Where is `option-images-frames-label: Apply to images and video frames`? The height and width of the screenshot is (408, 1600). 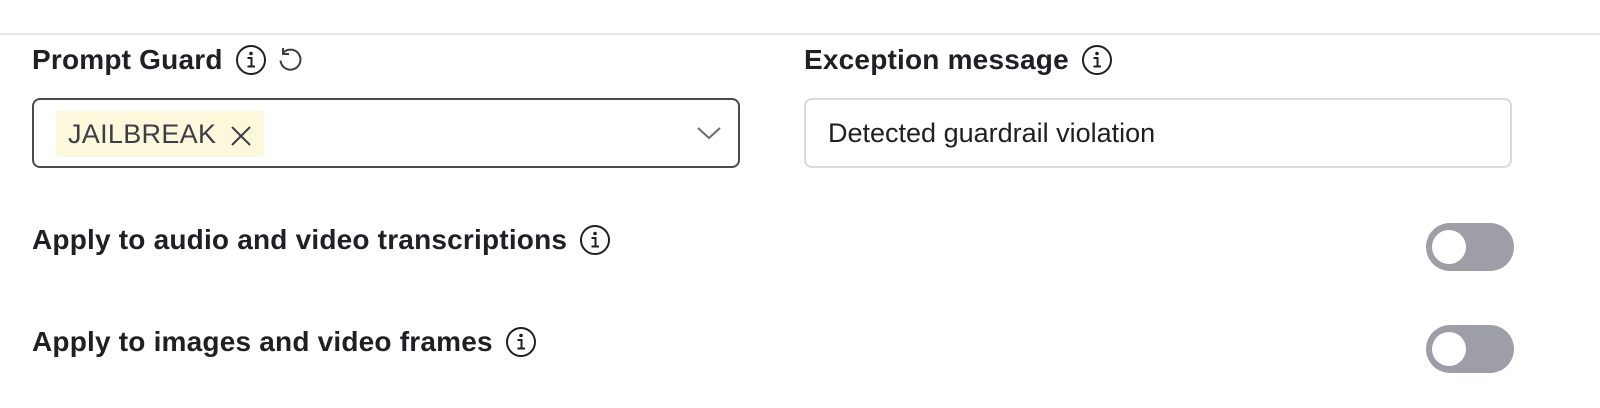 option-images-frames-label: Apply to images and video frames is located at coordinates (262, 341).